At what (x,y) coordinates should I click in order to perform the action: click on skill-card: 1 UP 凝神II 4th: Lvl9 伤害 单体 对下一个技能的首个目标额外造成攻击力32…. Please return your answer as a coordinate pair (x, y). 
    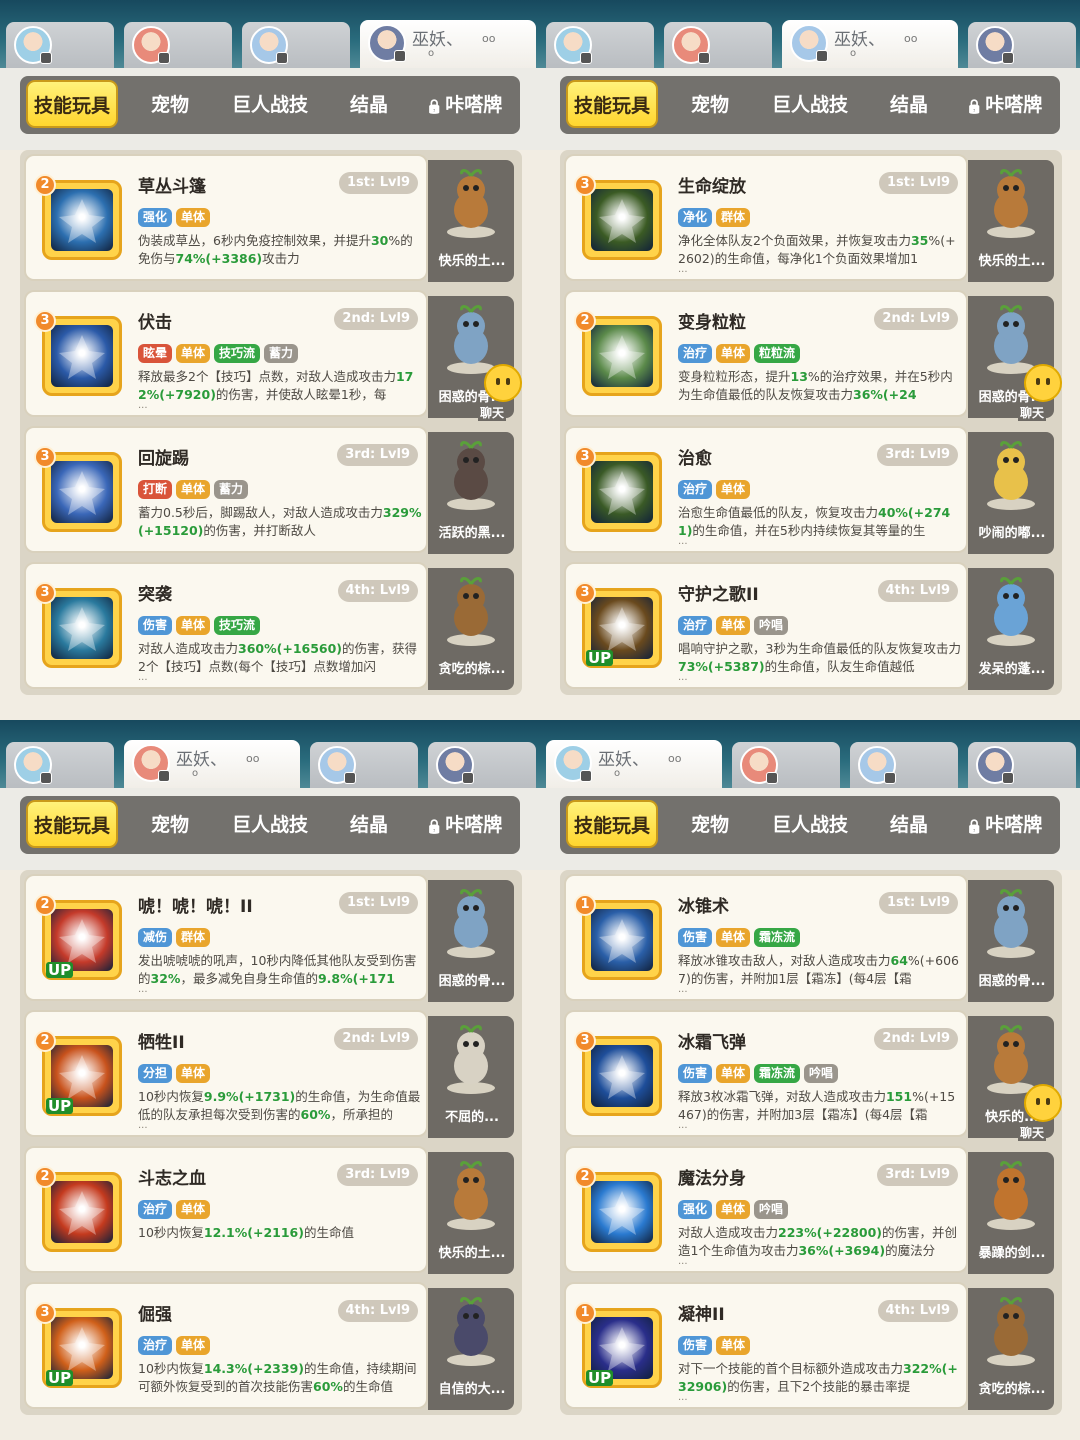
    Looking at the image, I should click on (766, 1345).